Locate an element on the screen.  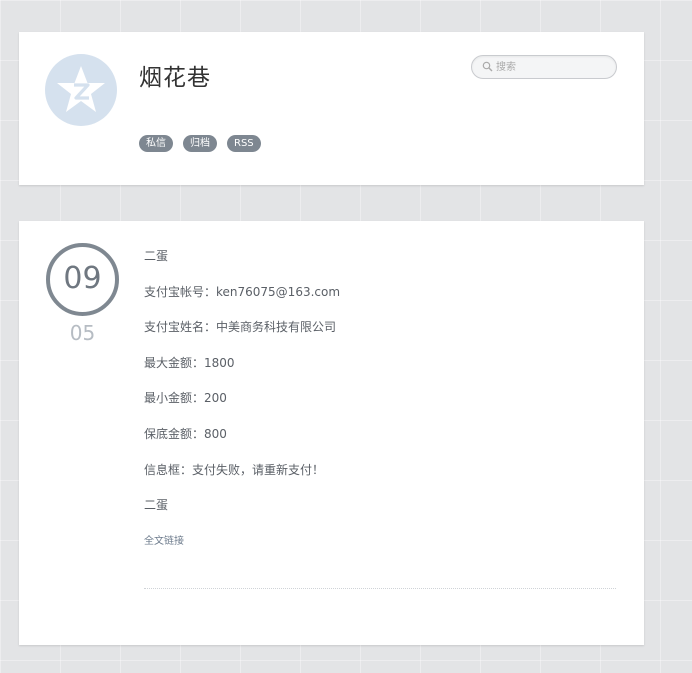
tag-rss: RSS is located at coordinates (244, 143).